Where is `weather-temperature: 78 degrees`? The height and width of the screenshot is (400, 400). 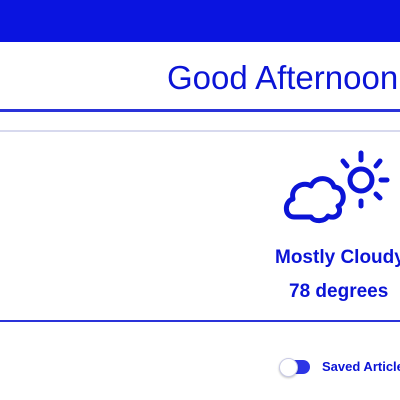
weather-temperature: 78 degrees is located at coordinates (339, 291).